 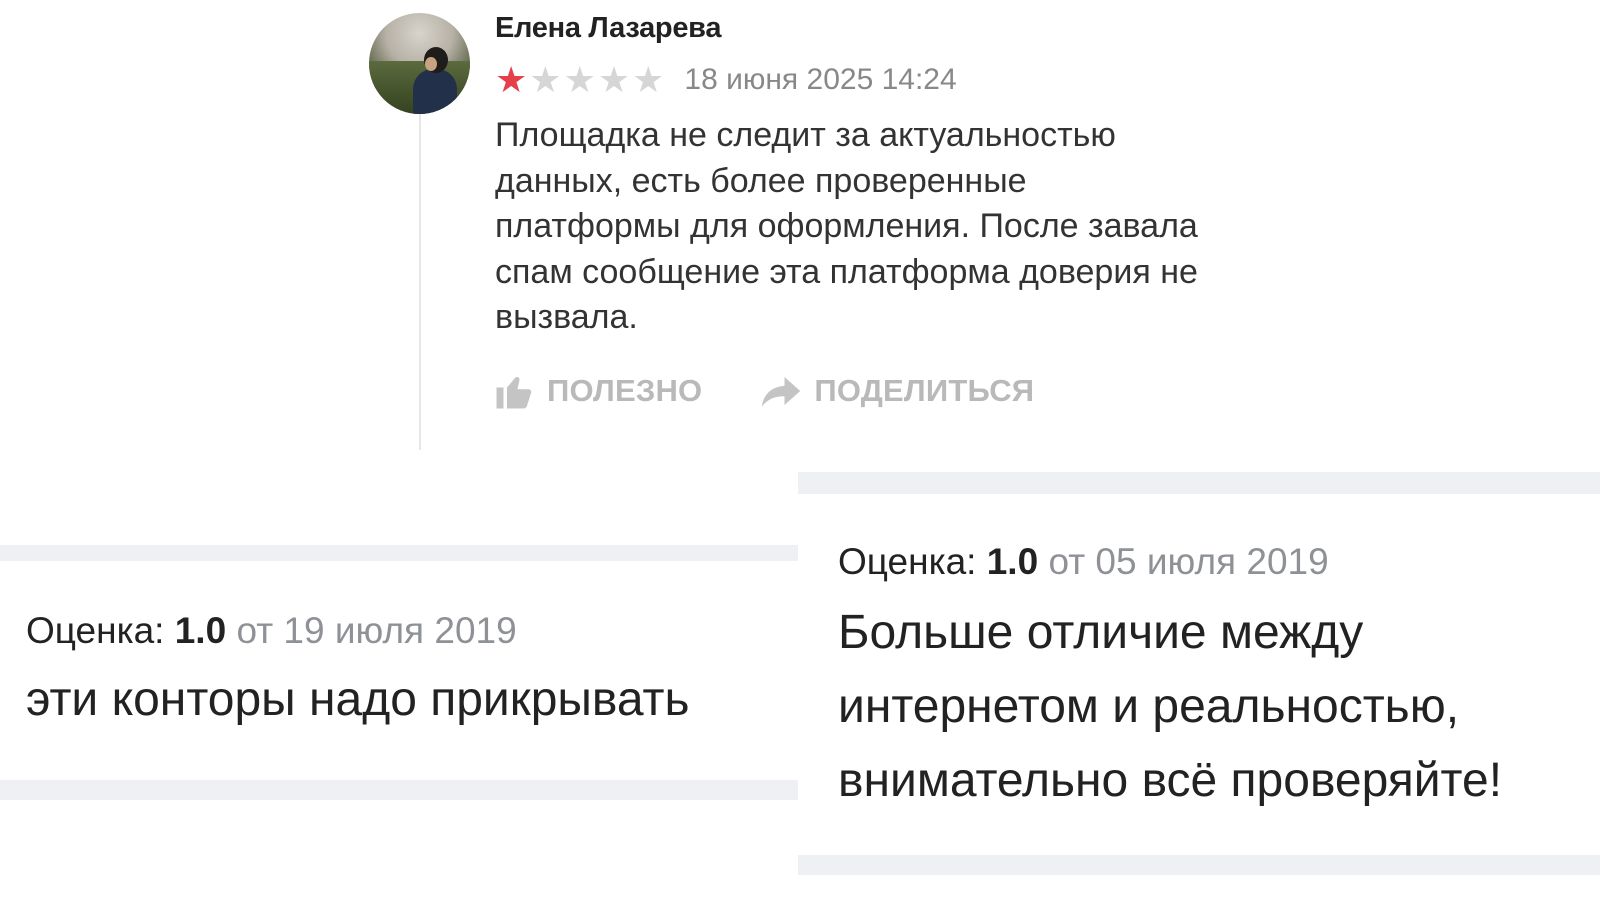 I want to click on review-date: от 19 июля 2019, so click(x=376, y=630).